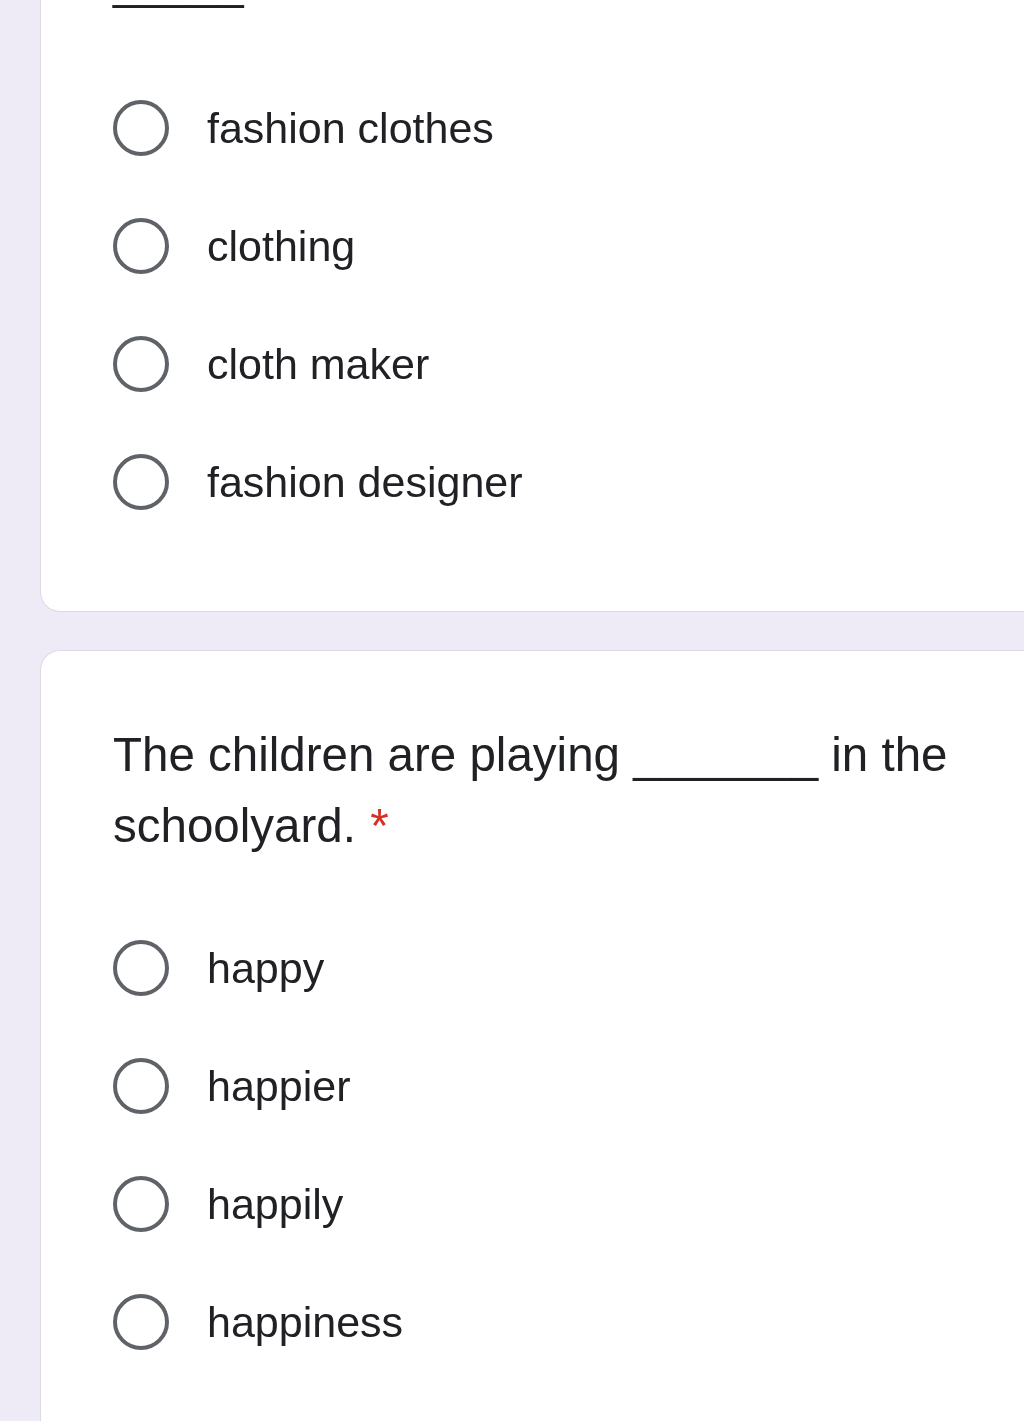  What do you see at coordinates (178, 4) in the screenshot?
I see `question-text: _____` at bounding box center [178, 4].